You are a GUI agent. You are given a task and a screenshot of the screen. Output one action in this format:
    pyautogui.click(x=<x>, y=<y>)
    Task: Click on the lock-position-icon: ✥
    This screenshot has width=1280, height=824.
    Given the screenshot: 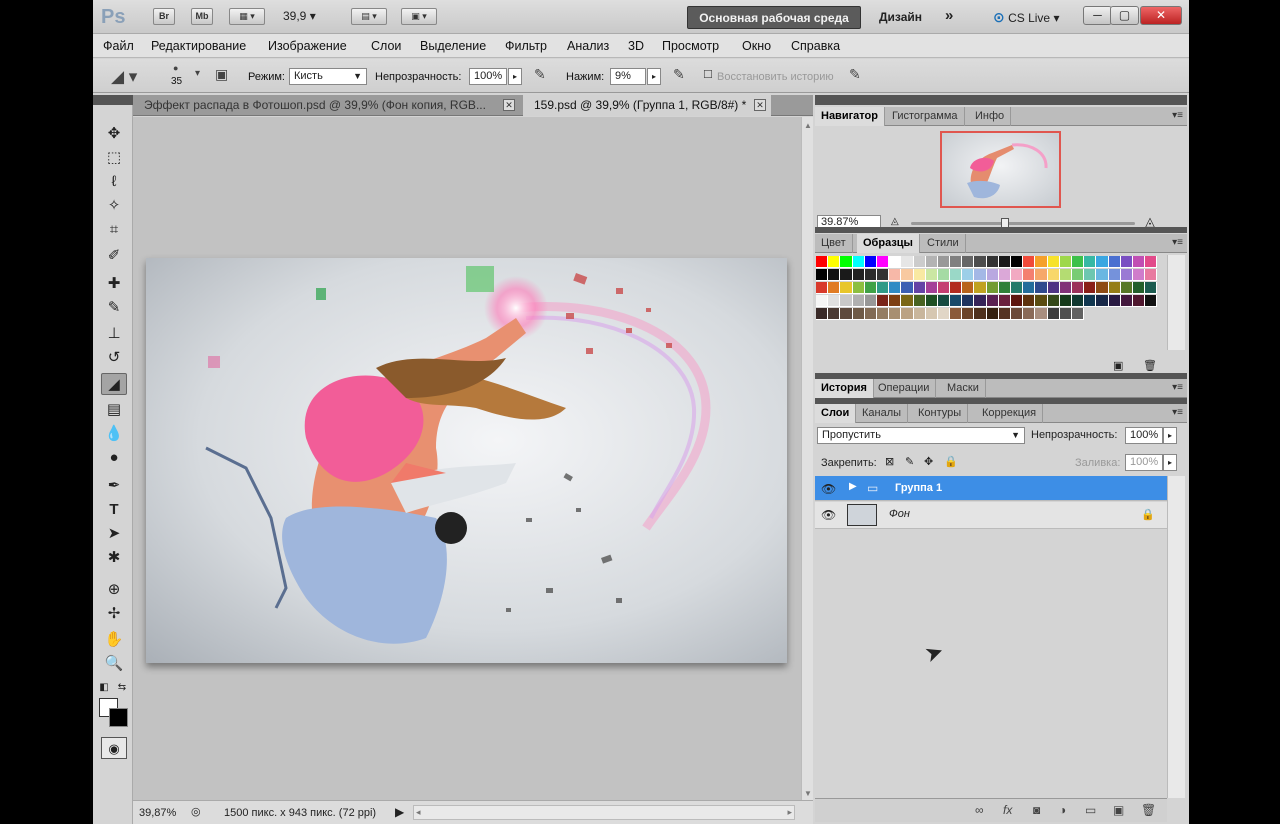 What is the action you would take?
    pyautogui.click(x=928, y=461)
    